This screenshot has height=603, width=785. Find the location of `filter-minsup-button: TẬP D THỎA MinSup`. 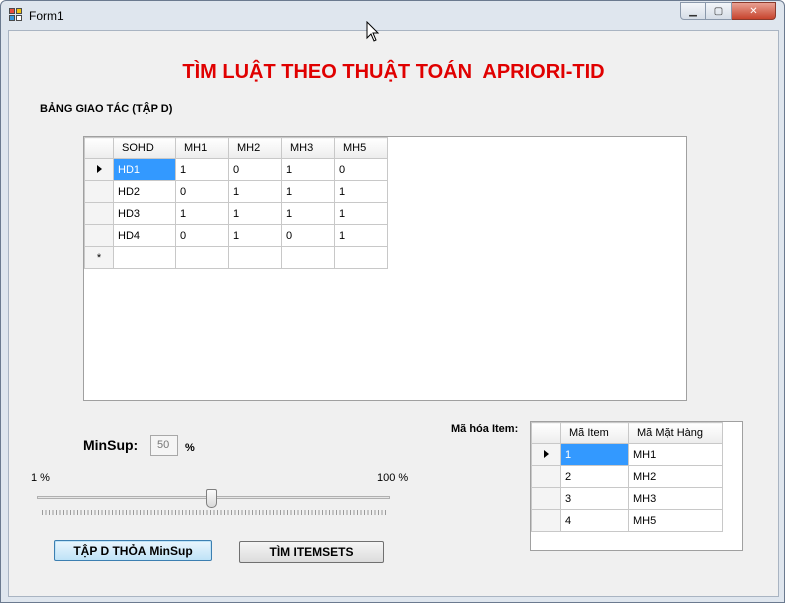

filter-minsup-button: TẬP D THỎA MinSup is located at coordinates (133, 550).